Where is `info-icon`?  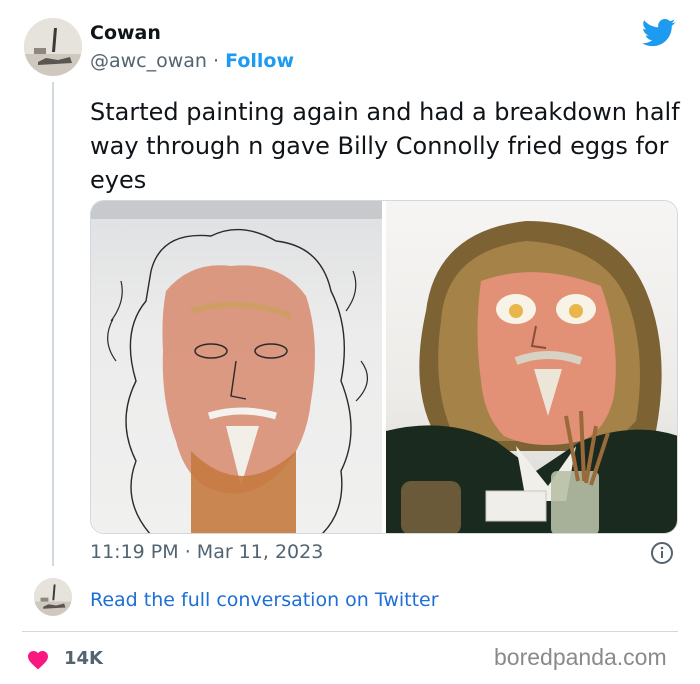
info-icon is located at coordinates (662, 553).